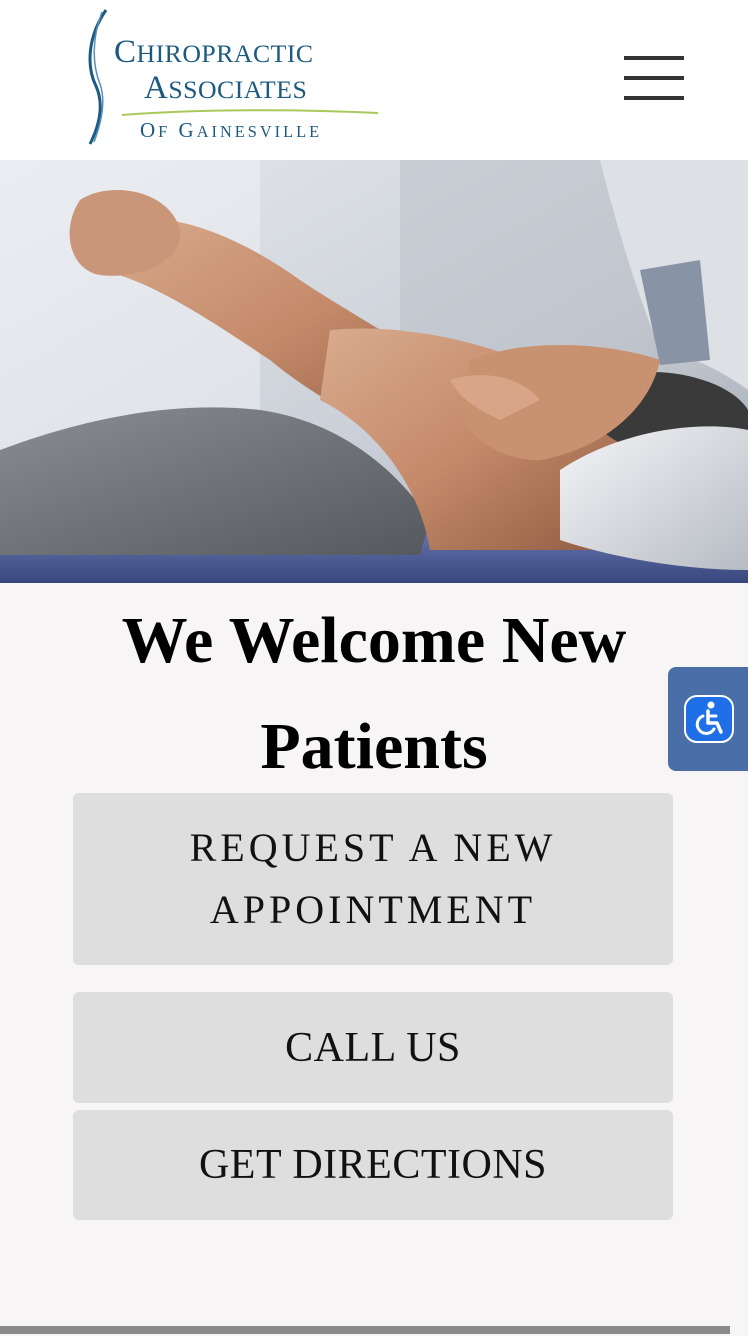 Image resolution: width=748 pixels, height=1336 pixels. I want to click on site-header: CHIROPRACTIC ASSOCIATES OF GAINESVILLE, so click(374, 80).